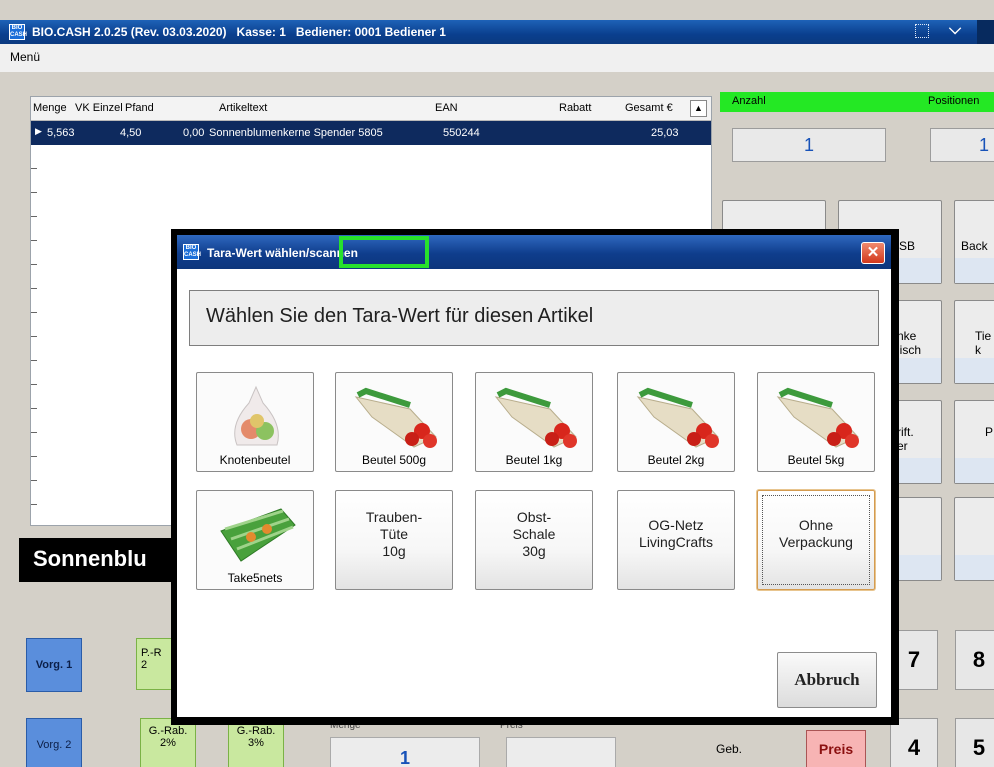  Describe the element at coordinates (974, 660) in the screenshot. I see `key-8: 8` at that location.